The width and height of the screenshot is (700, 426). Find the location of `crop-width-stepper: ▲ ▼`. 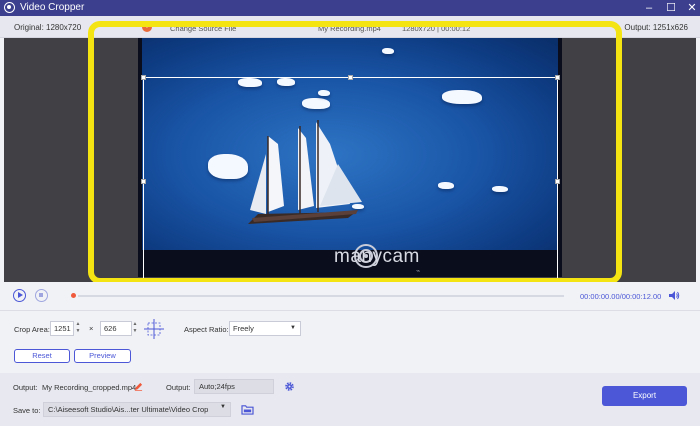

crop-width-stepper: ▲ ▼ is located at coordinates (78, 328).